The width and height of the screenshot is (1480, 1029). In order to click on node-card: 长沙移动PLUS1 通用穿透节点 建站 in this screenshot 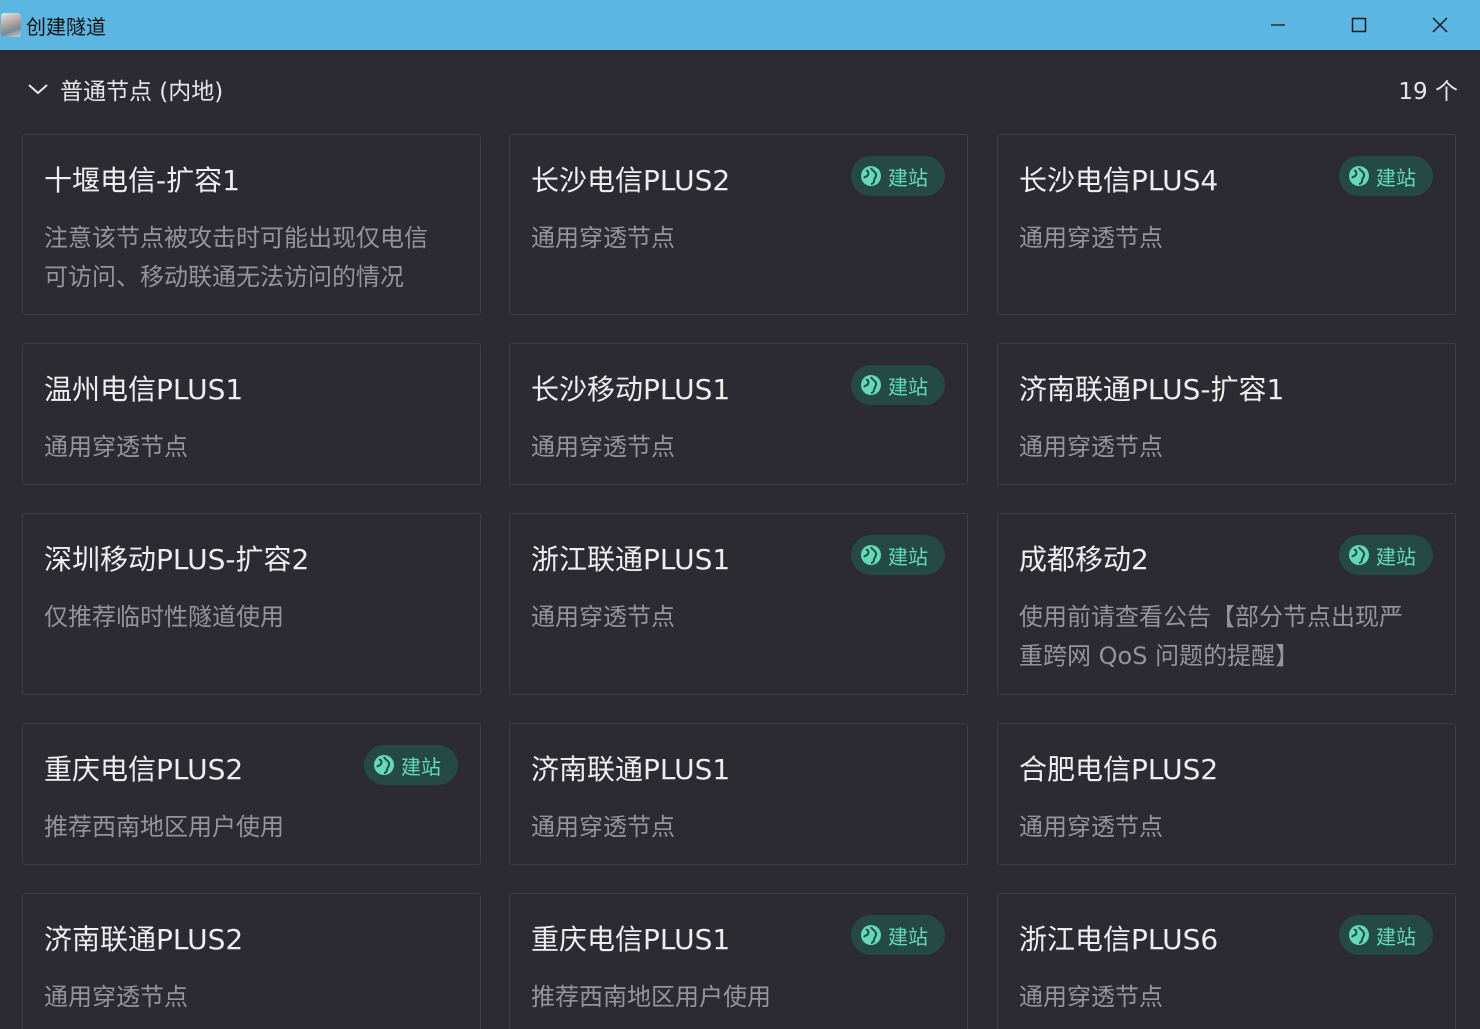, I will do `click(738, 414)`.